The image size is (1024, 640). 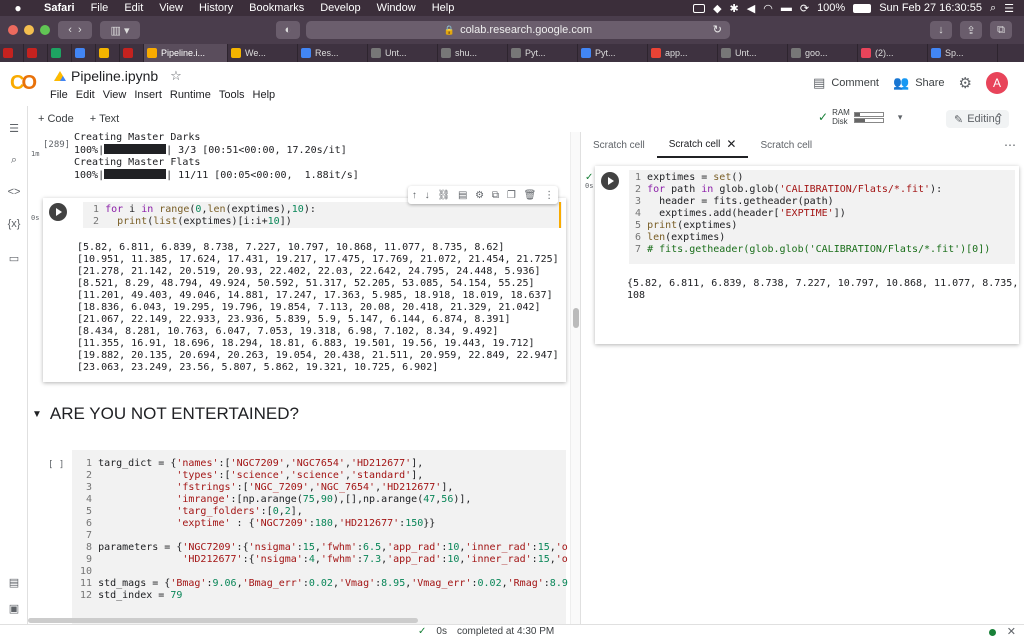 I want to click on scratch-run-button, so click(x=610, y=181).